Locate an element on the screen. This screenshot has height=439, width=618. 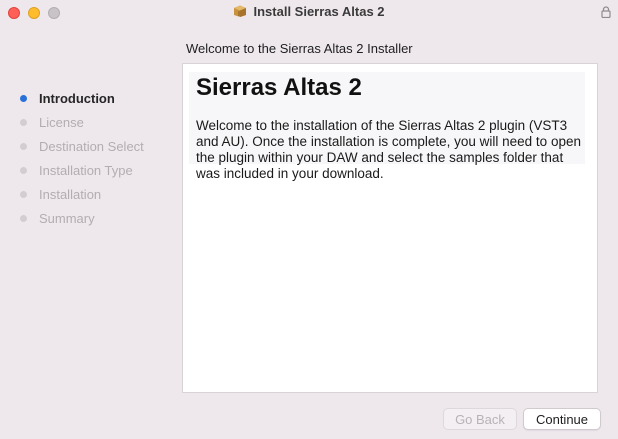
step-label: Introduction is located at coordinates (77, 98).